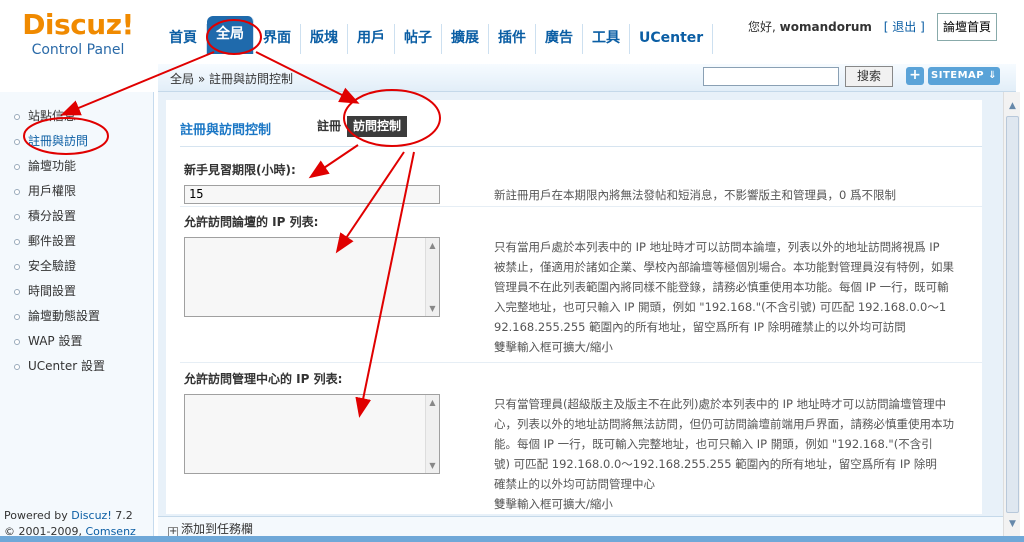 The width and height of the screenshot is (1024, 542). I want to click on forum-ip-label: 允許訪問論壇的 IP 列表:, so click(251, 222).